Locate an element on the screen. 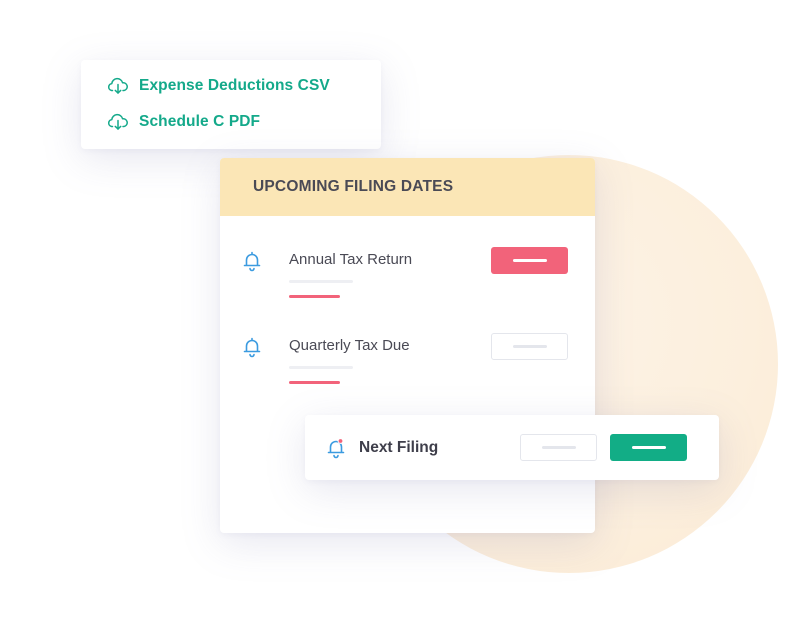  filing-row-quarterly-tax-due: Quarterly Tax Due is located at coordinates (407, 358).